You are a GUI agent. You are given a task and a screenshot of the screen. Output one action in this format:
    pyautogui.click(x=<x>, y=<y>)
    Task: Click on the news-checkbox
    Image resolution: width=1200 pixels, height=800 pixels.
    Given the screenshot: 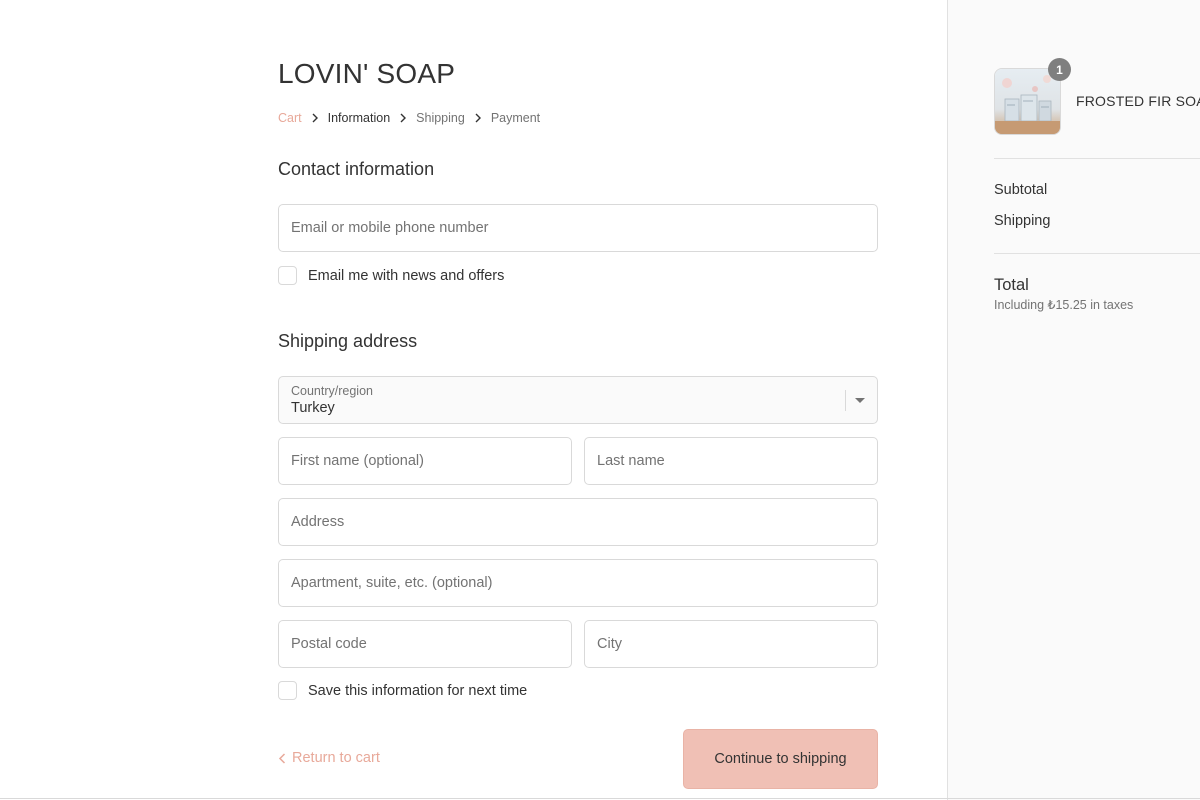 What is the action you would take?
    pyautogui.click(x=287, y=275)
    